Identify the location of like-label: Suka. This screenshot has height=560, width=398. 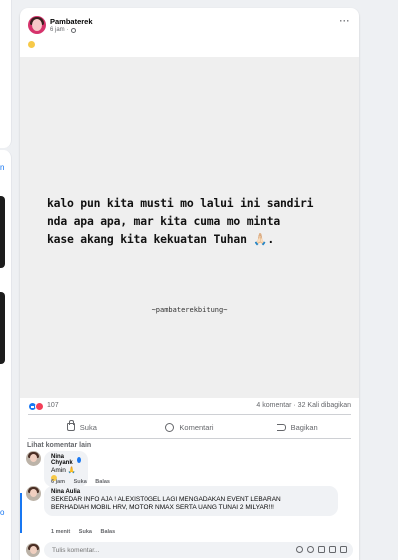
(88, 427).